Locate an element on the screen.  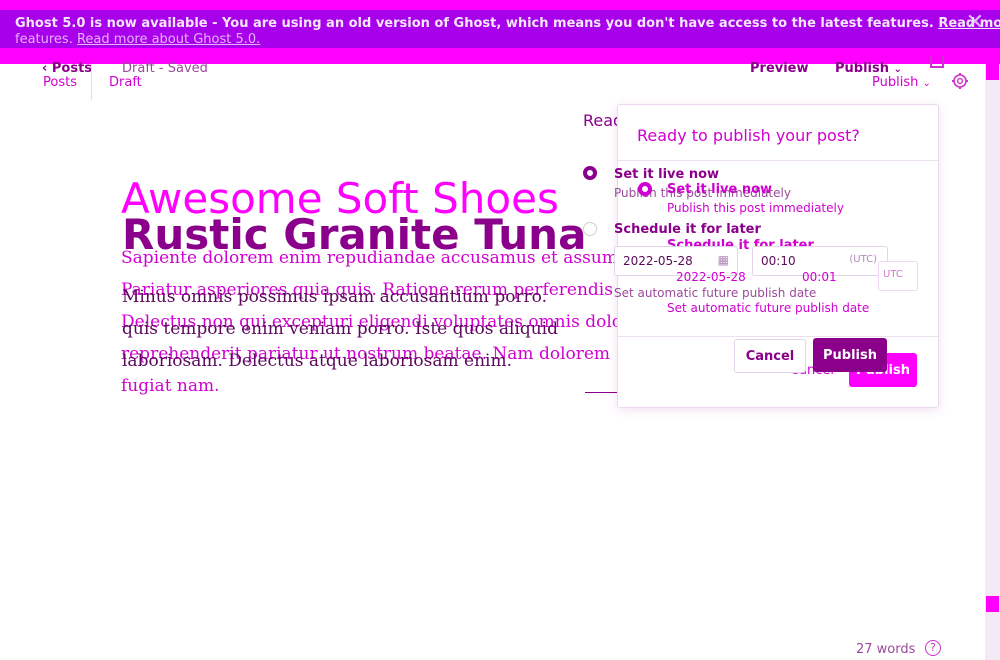
radio-now is located at coordinates (645, 189).